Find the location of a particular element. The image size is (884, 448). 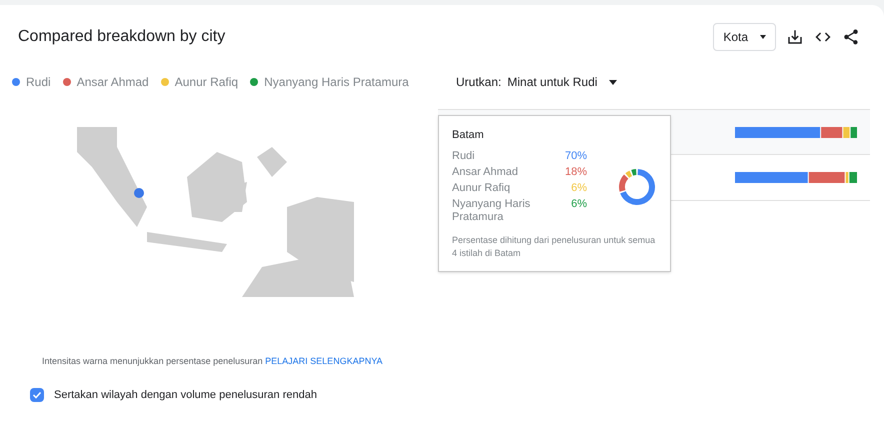

legend-label: Ansar Ahmad is located at coordinates (112, 82).